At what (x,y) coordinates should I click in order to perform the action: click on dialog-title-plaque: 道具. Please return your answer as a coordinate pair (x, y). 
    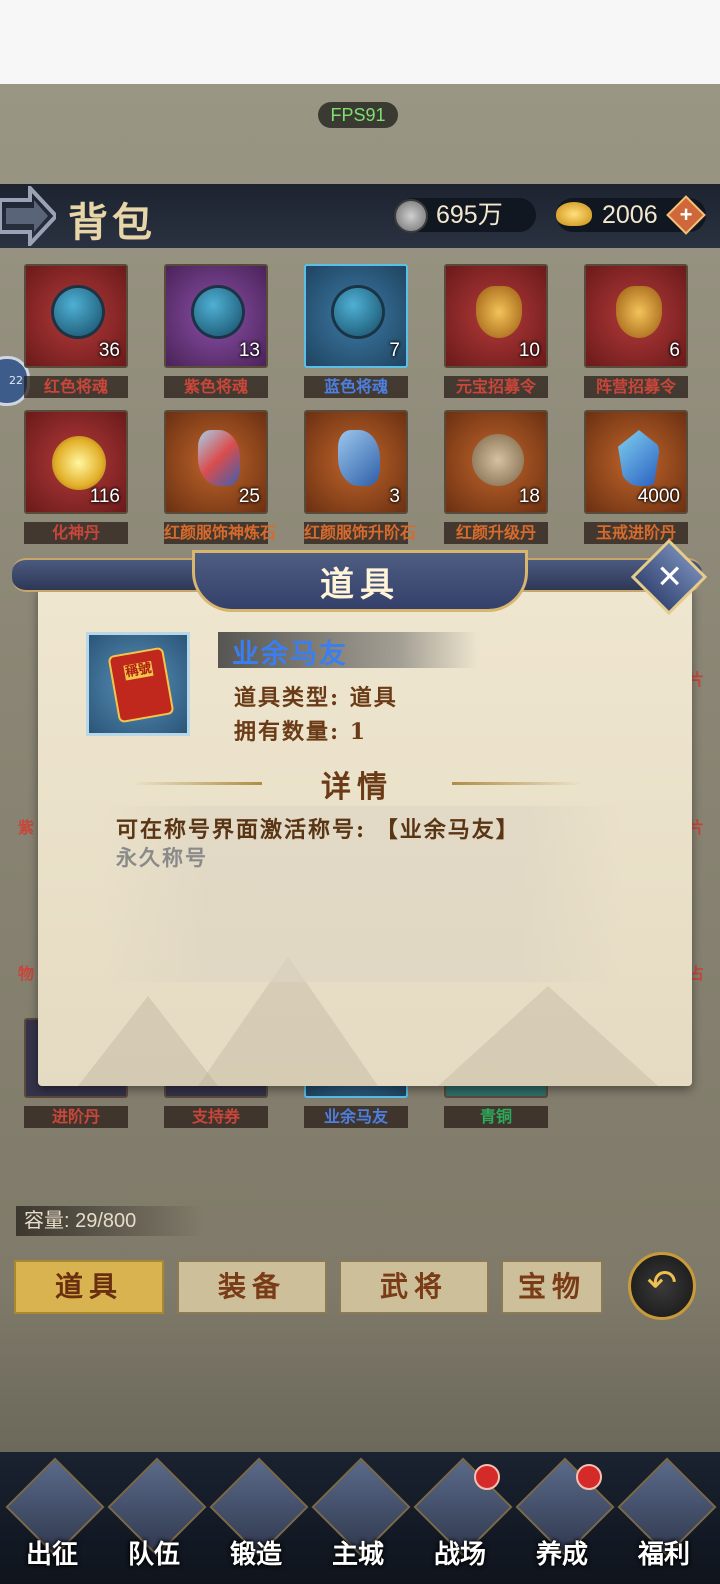
    Looking at the image, I should click on (360, 581).